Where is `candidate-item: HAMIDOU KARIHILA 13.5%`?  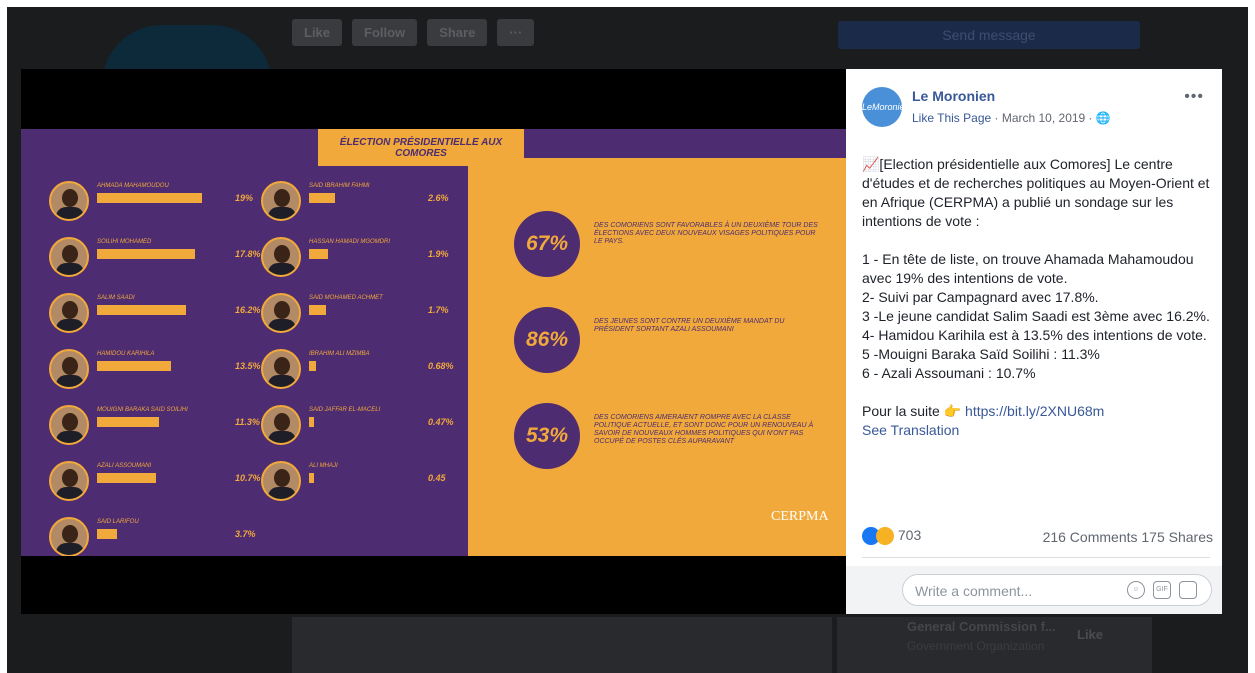
candidate-item: HAMIDOU KARIHILA 13.5% is located at coordinates (155, 369).